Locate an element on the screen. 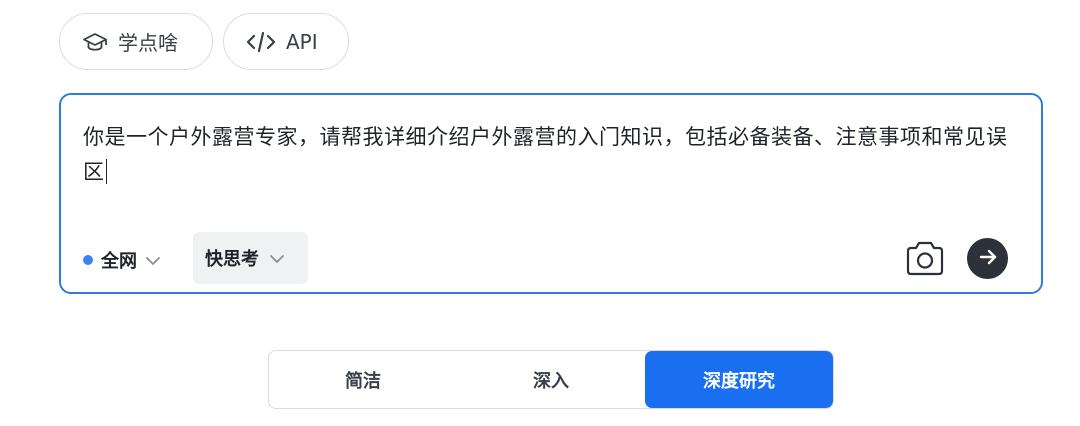 Image resolution: width=1080 pixels, height=426 pixels. depth-option-concise: 简洁 is located at coordinates (363, 379).